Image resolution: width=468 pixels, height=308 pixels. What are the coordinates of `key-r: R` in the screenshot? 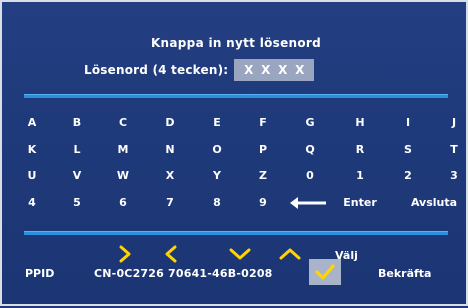 It's located at (360, 150).